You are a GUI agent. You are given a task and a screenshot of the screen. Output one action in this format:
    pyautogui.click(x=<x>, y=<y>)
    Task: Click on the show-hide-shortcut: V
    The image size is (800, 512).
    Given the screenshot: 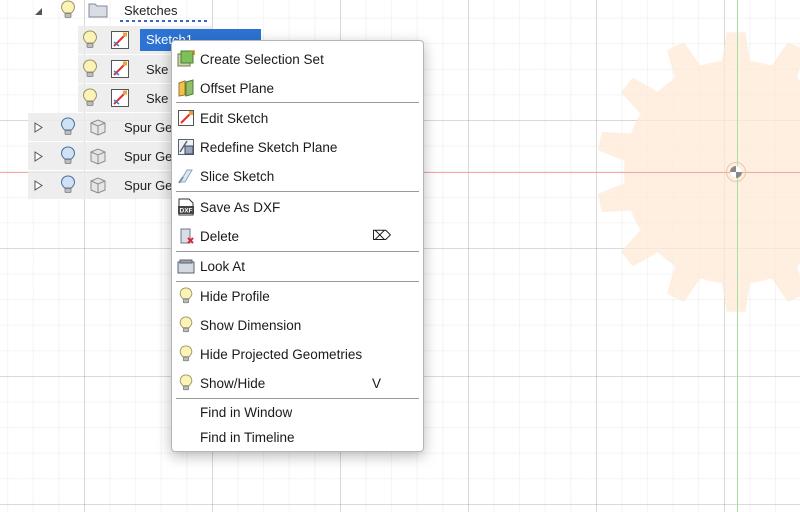 What is the action you would take?
    pyautogui.click(x=377, y=383)
    